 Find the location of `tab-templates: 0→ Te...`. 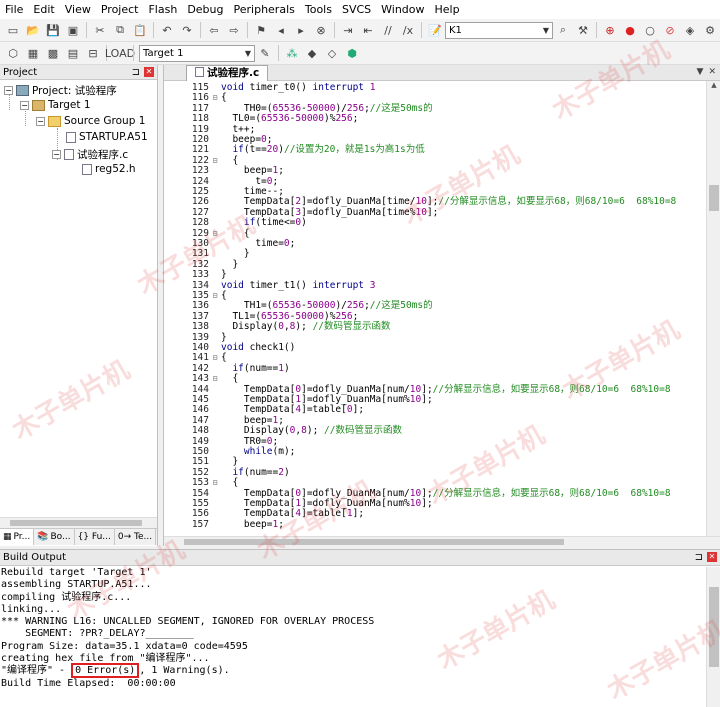

tab-templates: 0→ Te... is located at coordinates (136, 537).